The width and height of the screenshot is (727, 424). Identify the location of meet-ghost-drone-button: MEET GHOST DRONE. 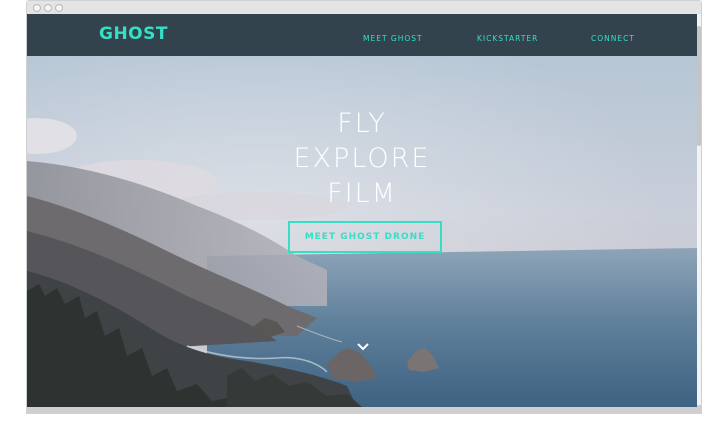
(365, 237).